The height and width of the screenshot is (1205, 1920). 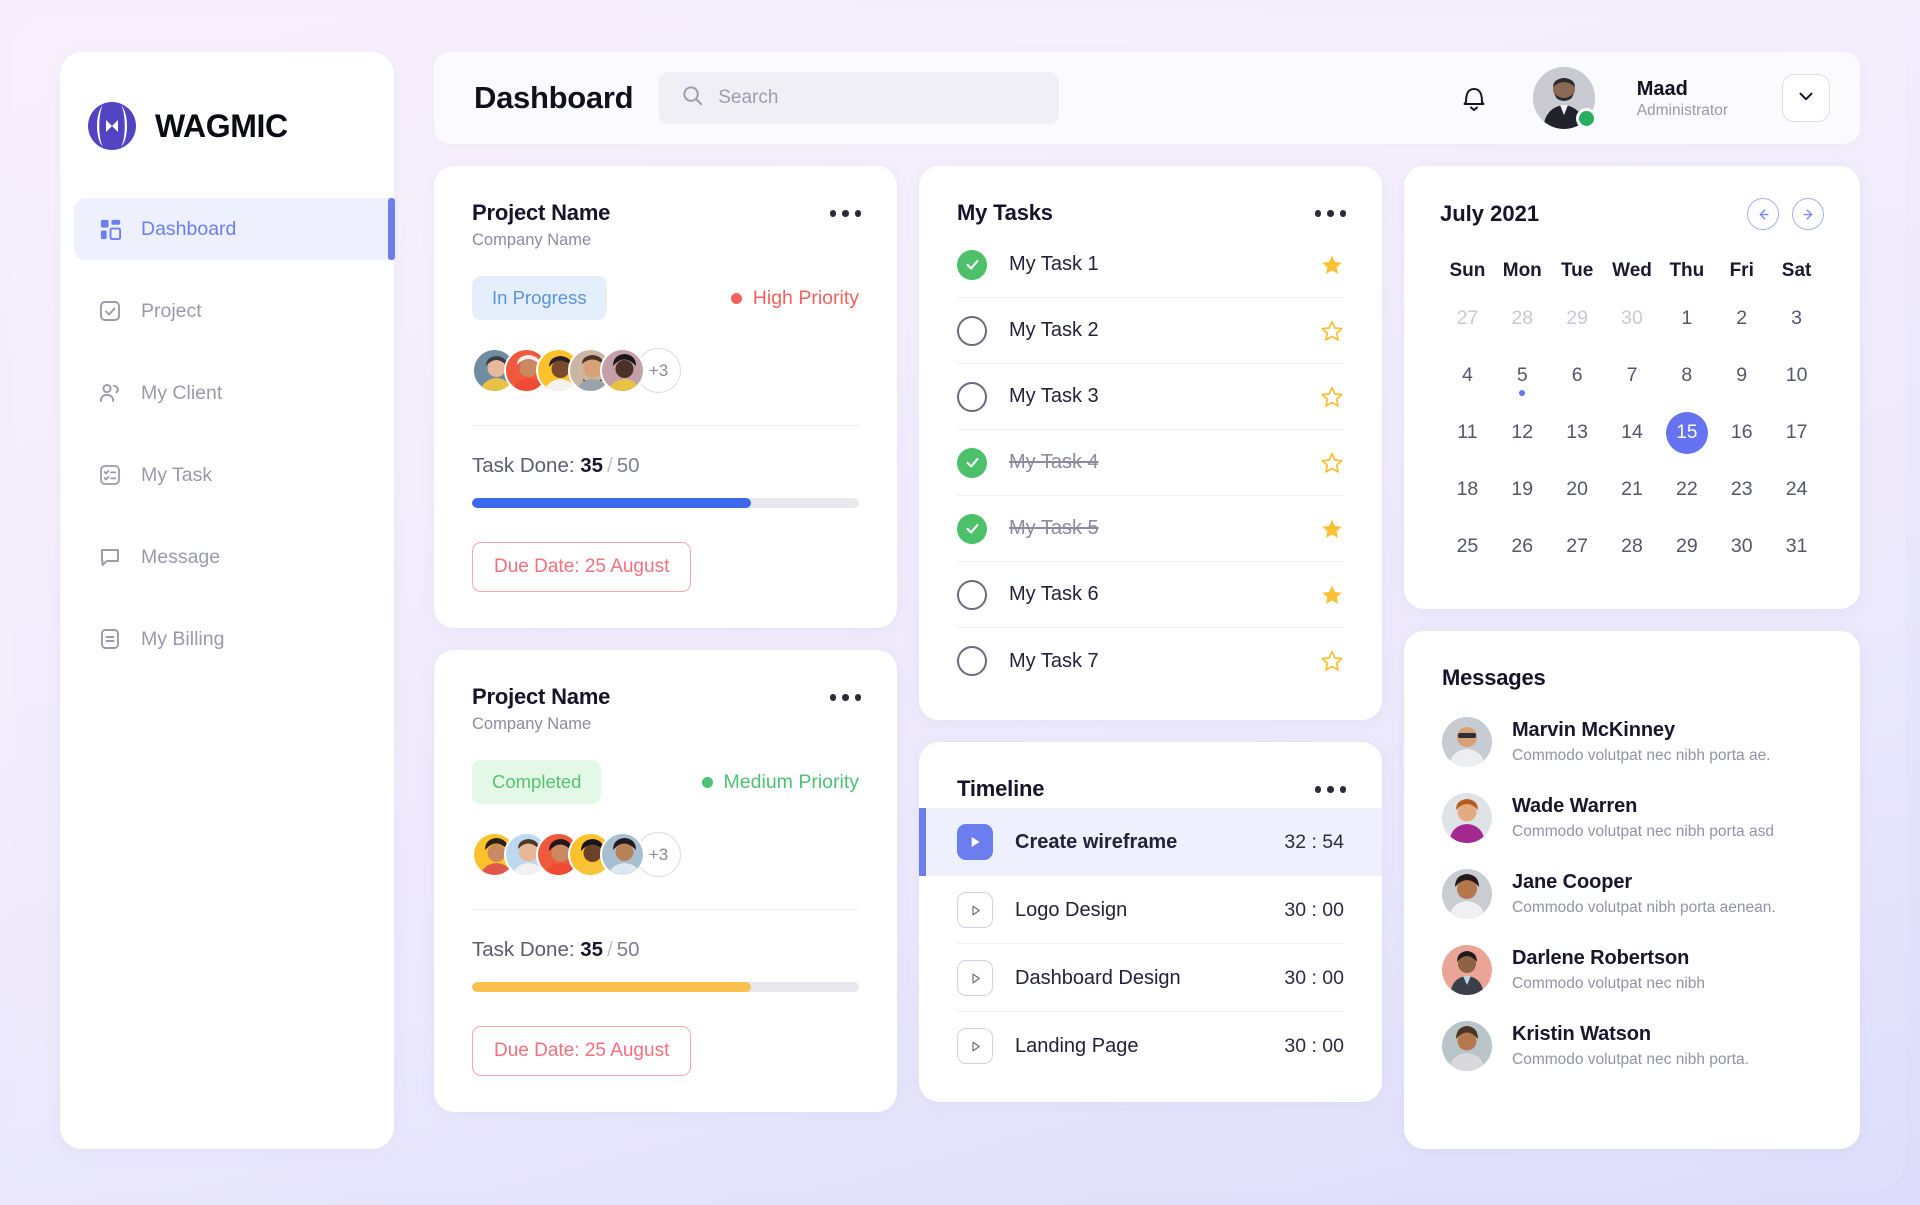 What do you see at coordinates (1494, 677) in the screenshot?
I see `messages-title: Messages` at bounding box center [1494, 677].